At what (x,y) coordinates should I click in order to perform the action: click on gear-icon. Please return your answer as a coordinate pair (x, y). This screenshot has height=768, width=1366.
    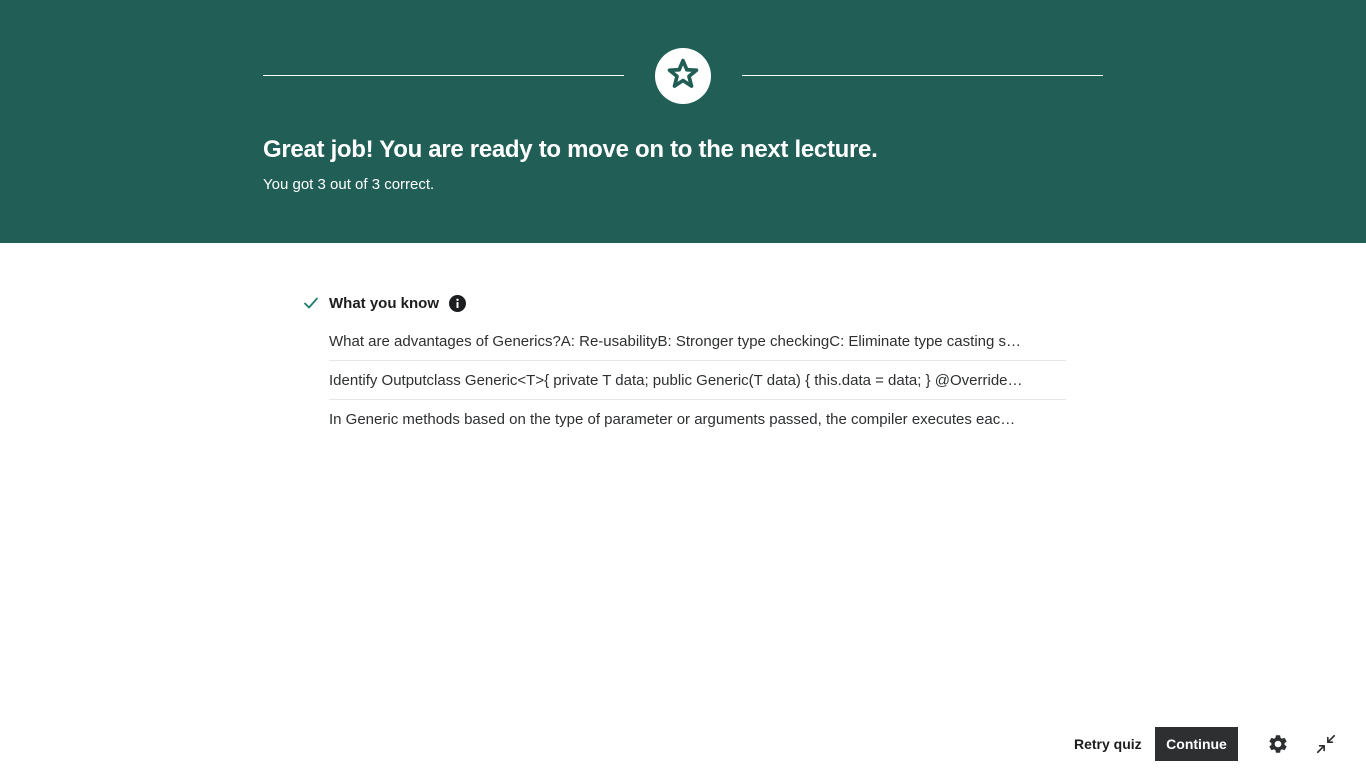
    Looking at the image, I should click on (1278, 744).